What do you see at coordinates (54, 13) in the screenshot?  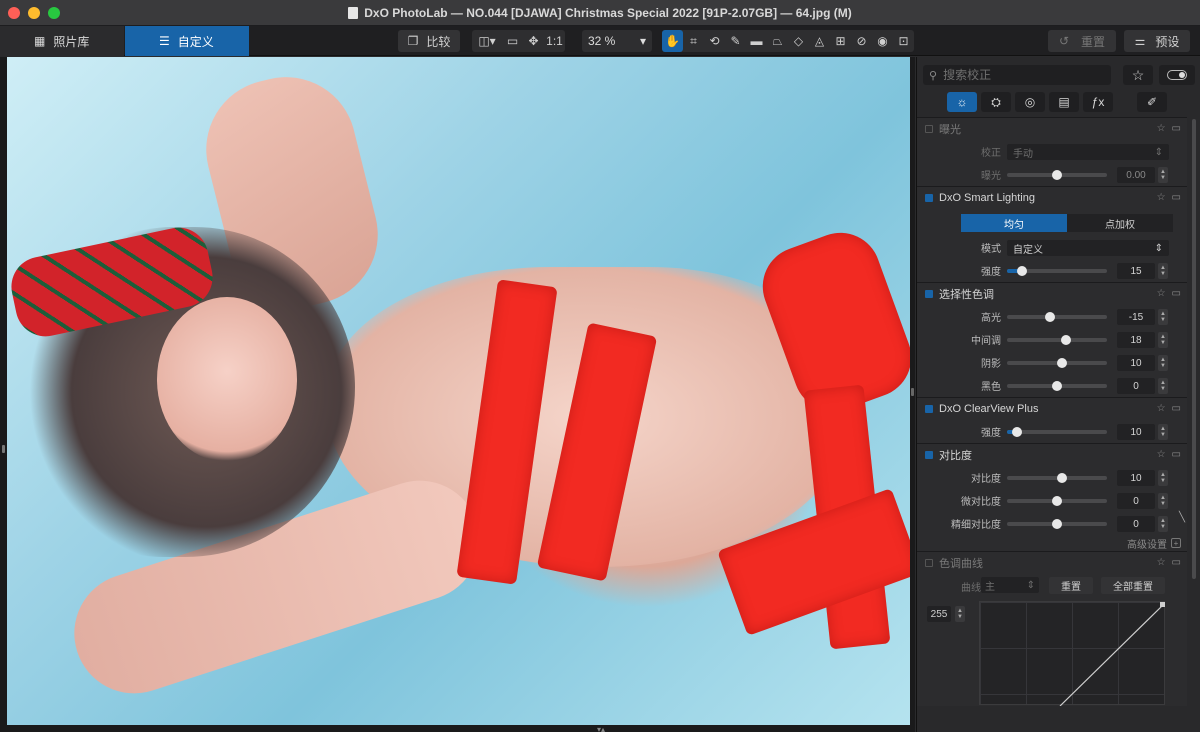 I see `maximize-window-button` at bounding box center [54, 13].